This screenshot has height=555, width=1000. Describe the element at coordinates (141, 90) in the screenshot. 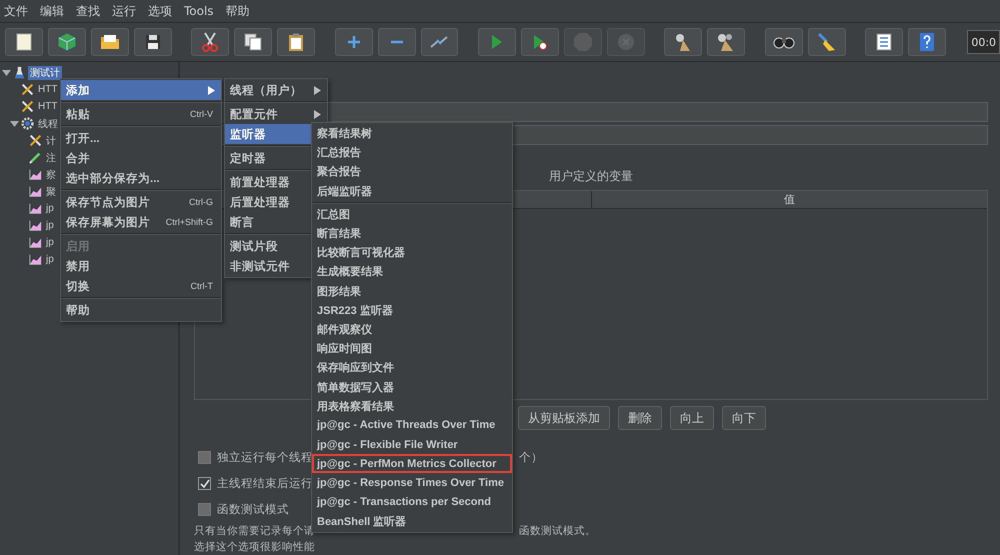

I see `menu-item: 添加` at that location.